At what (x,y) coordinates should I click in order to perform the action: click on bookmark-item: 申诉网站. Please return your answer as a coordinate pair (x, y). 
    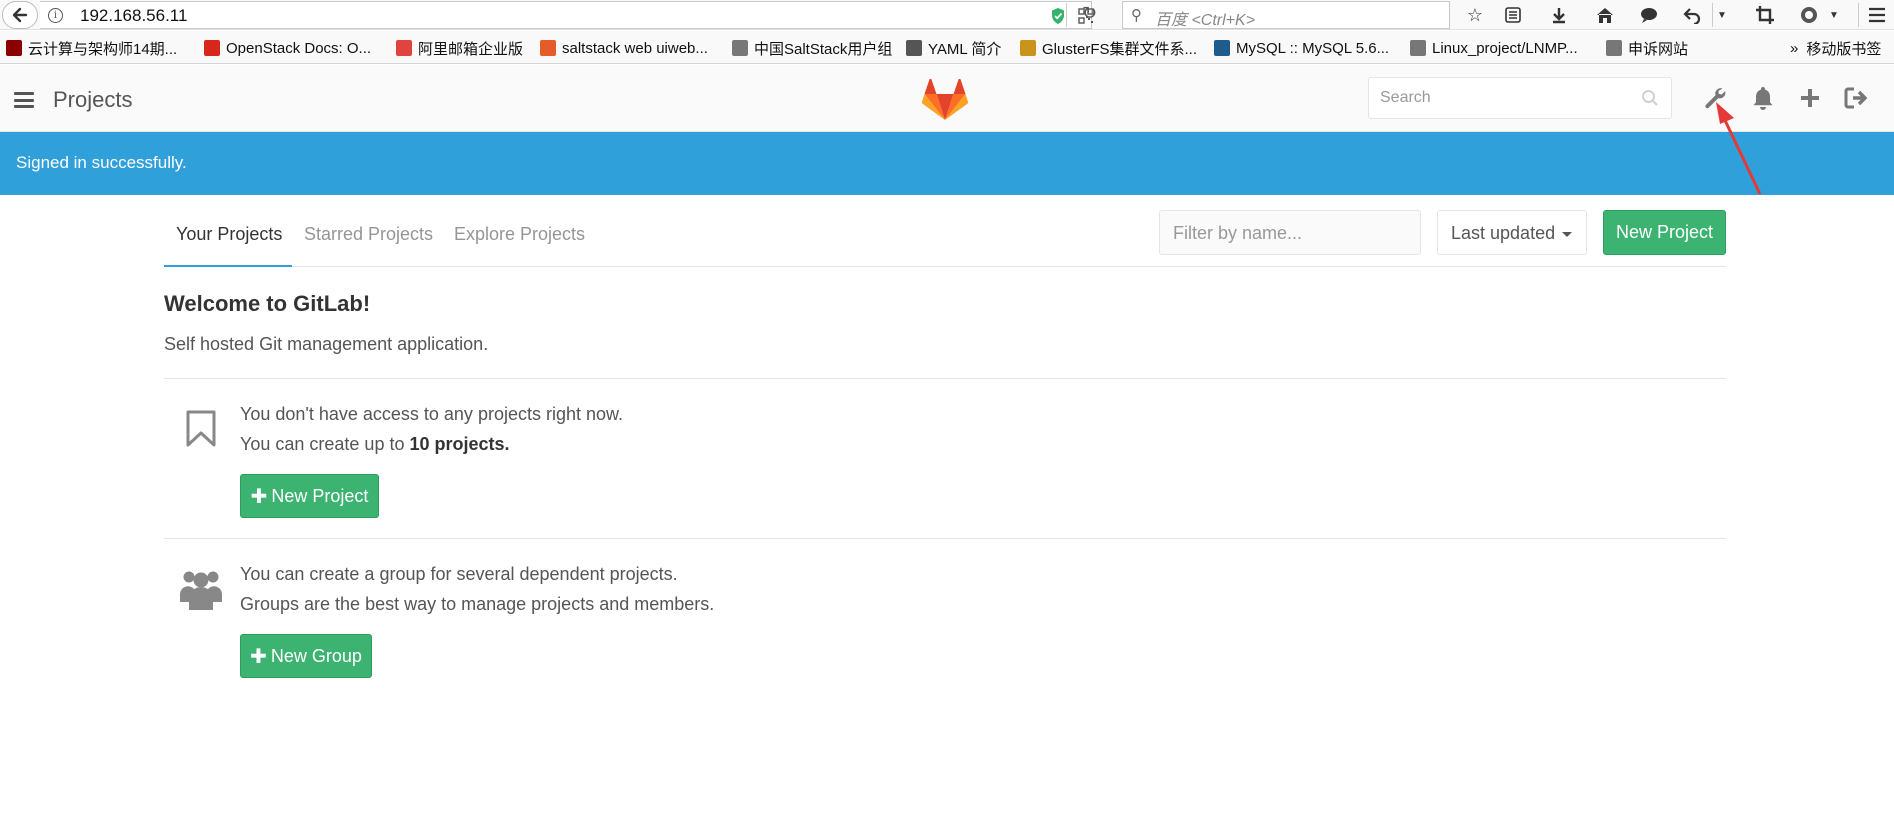
    Looking at the image, I should click on (1647, 48).